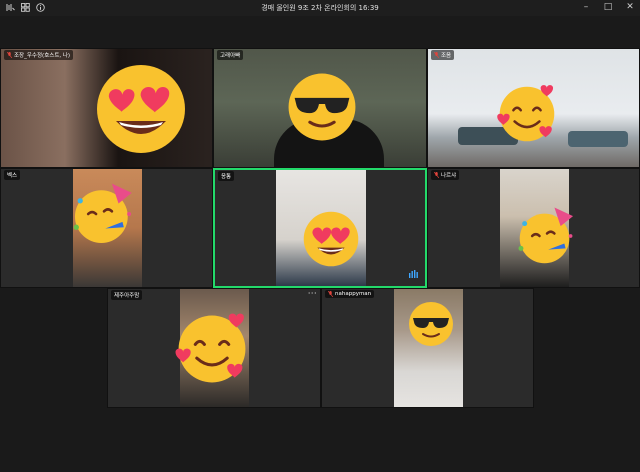  What do you see at coordinates (427, 348) in the screenshot?
I see `participant-tile: nahappyman` at bounding box center [427, 348].